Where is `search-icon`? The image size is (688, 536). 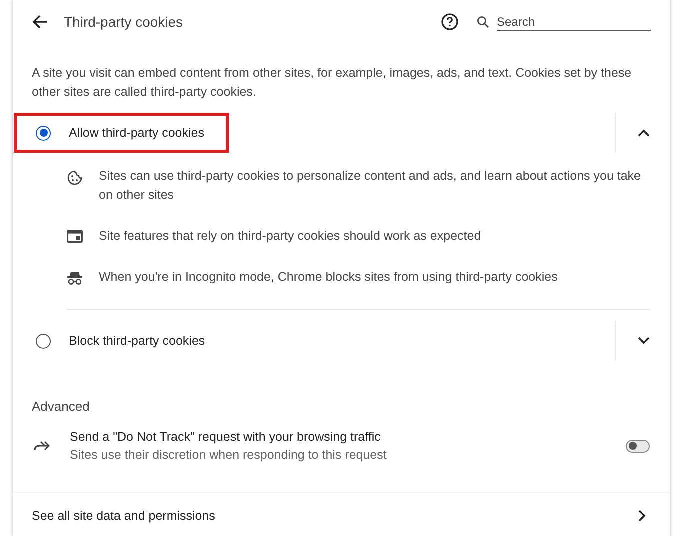
search-icon is located at coordinates (483, 22).